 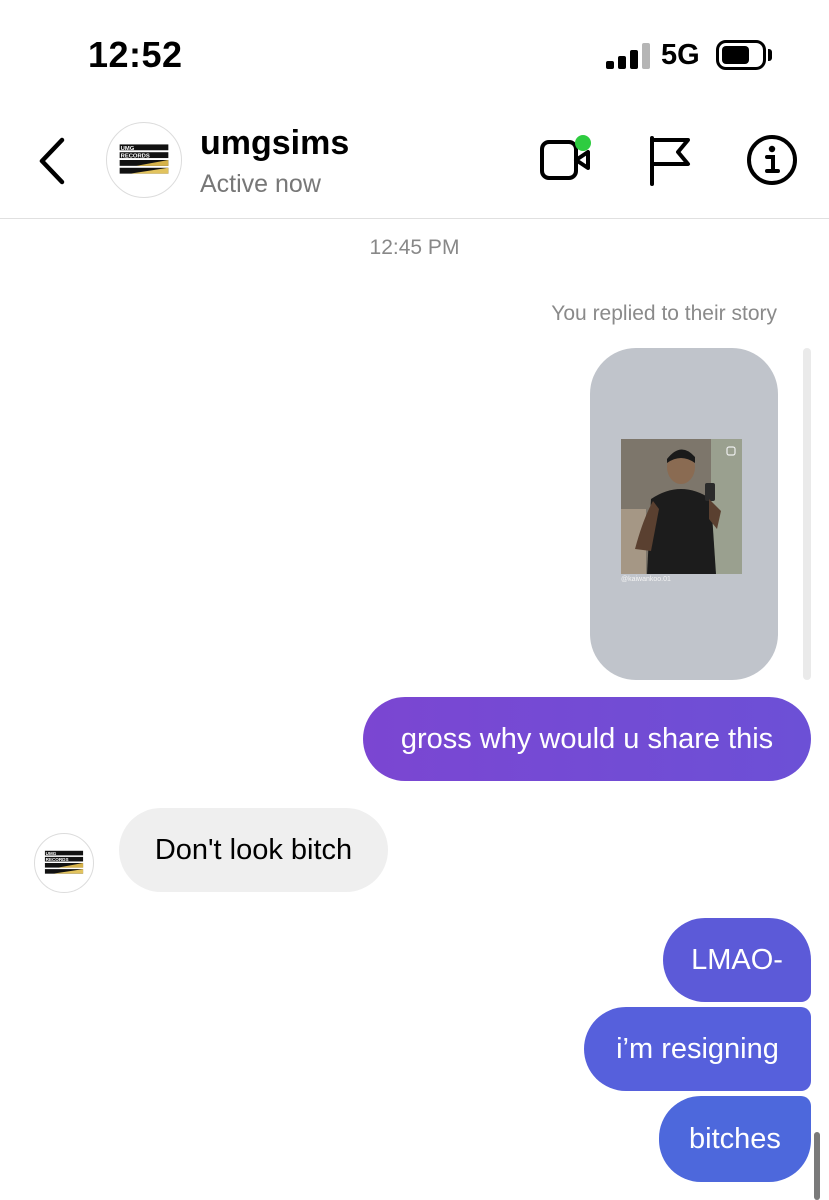 I want to click on logo-text-bottom: RECORDS, so click(x=135, y=157).